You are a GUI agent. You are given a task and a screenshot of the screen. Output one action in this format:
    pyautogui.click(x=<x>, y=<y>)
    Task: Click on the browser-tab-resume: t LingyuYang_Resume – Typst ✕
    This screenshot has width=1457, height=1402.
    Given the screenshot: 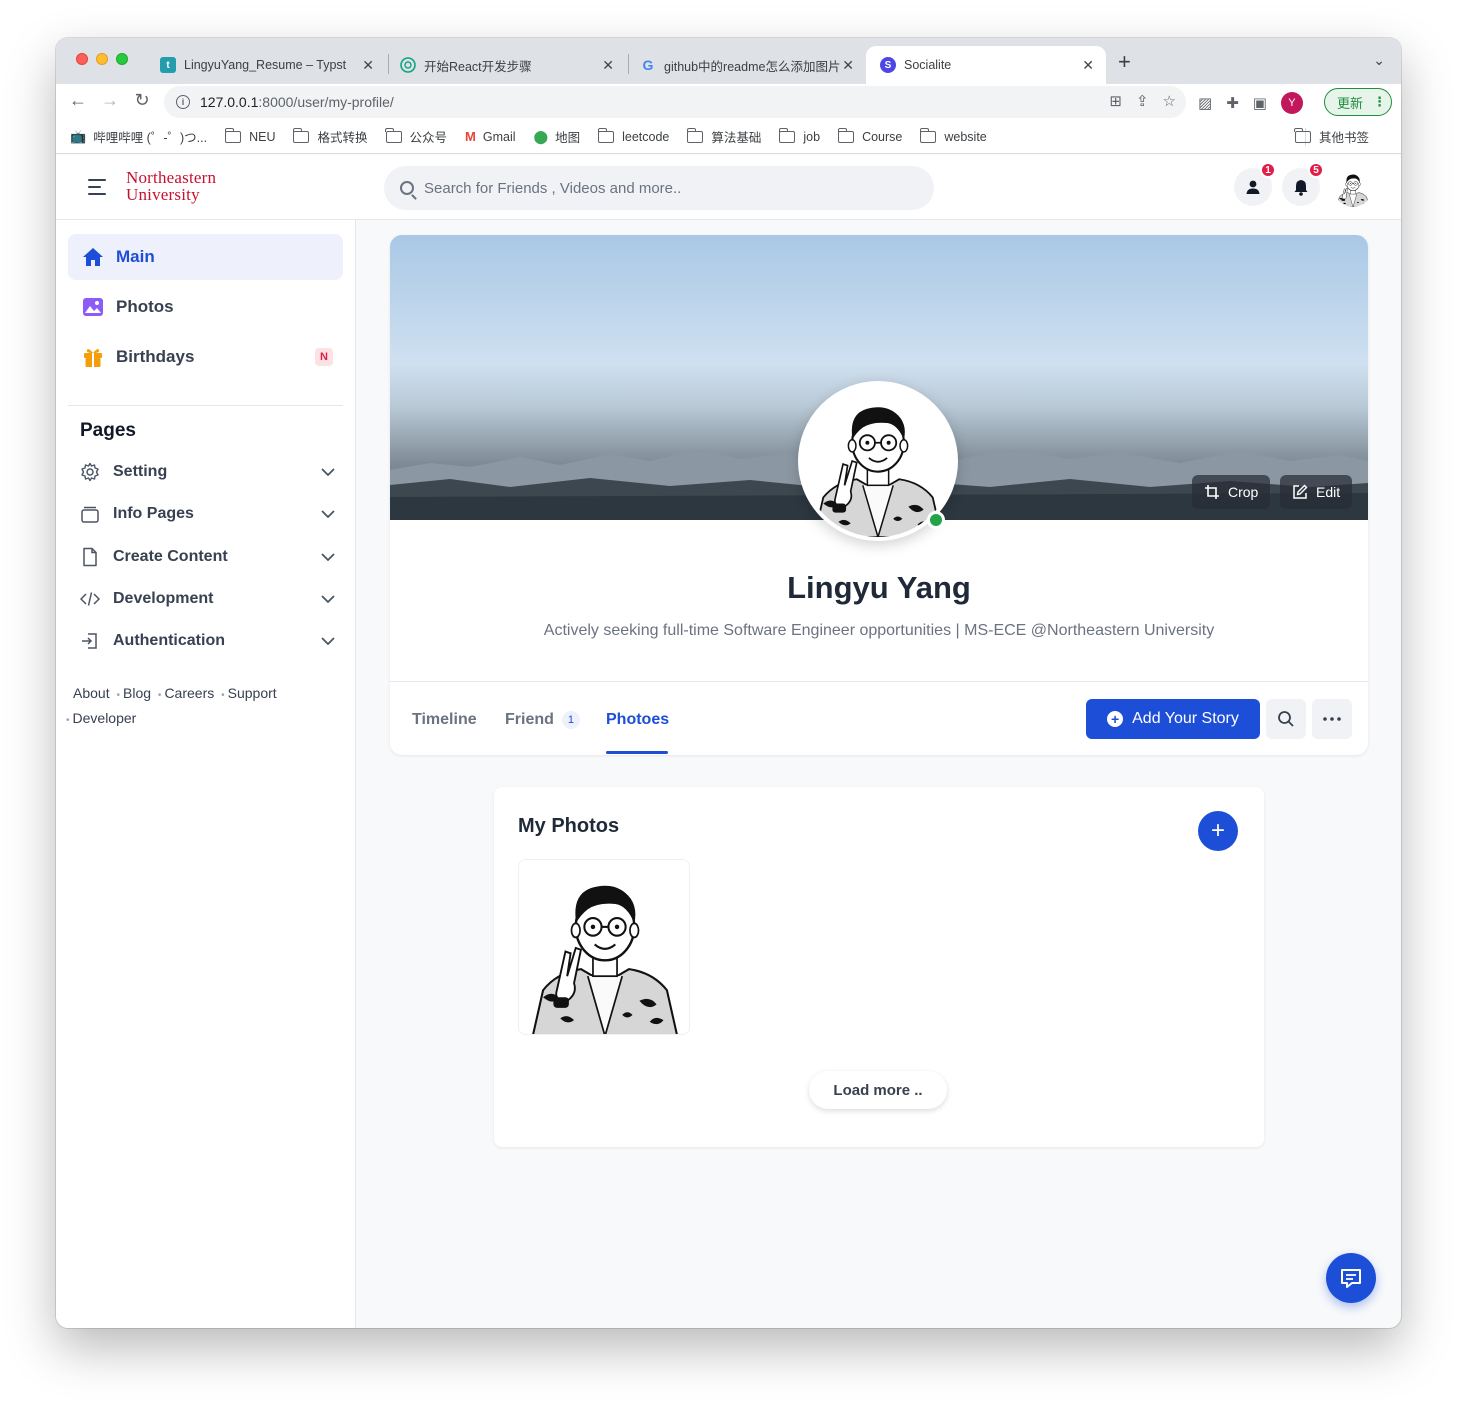 What is the action you would take?
    pyautogui.click(x=266, y=65)
    